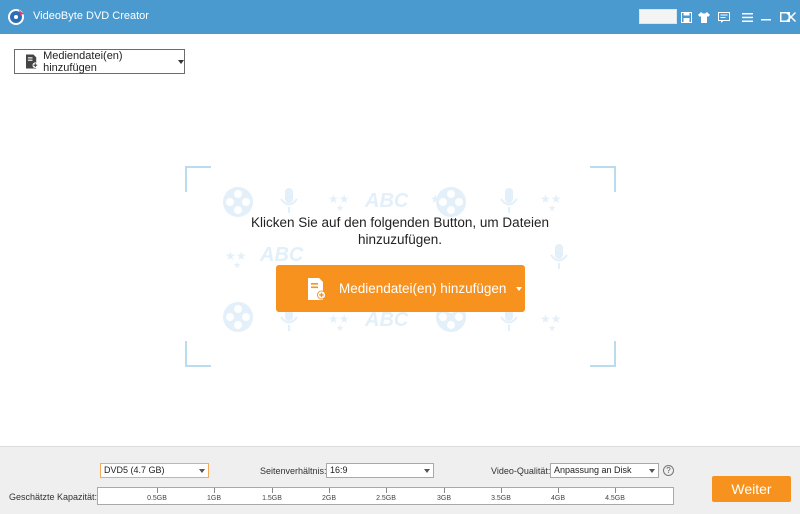 This screenshot has width=800, height=514. Describe the element at coordinates (668, 470) in the screenshot. I see `help-icon: ?` at that location.